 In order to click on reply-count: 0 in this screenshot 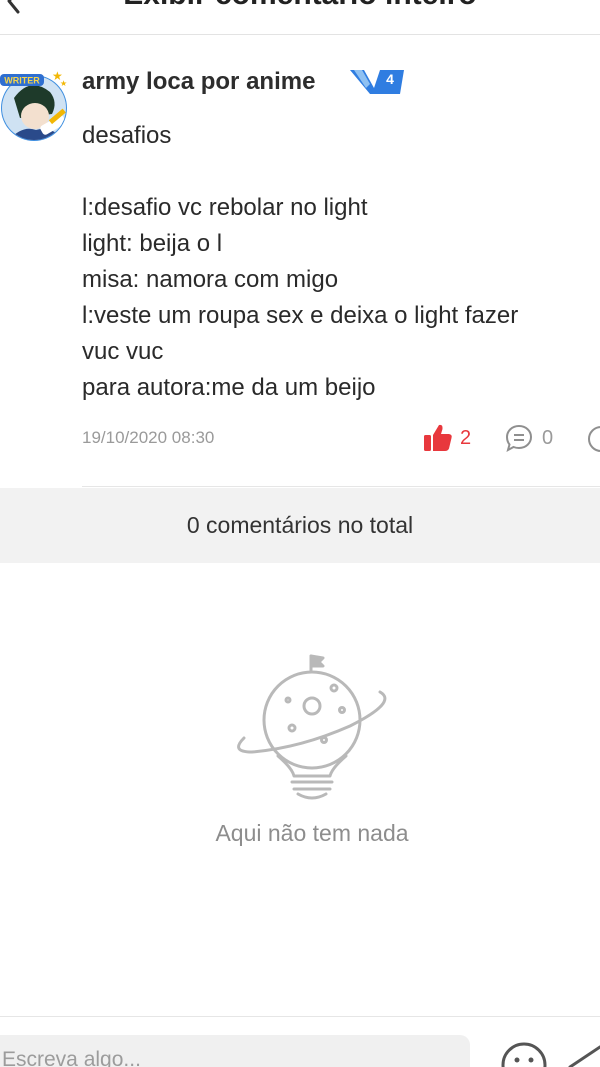, I will do `click(548, 437)`.